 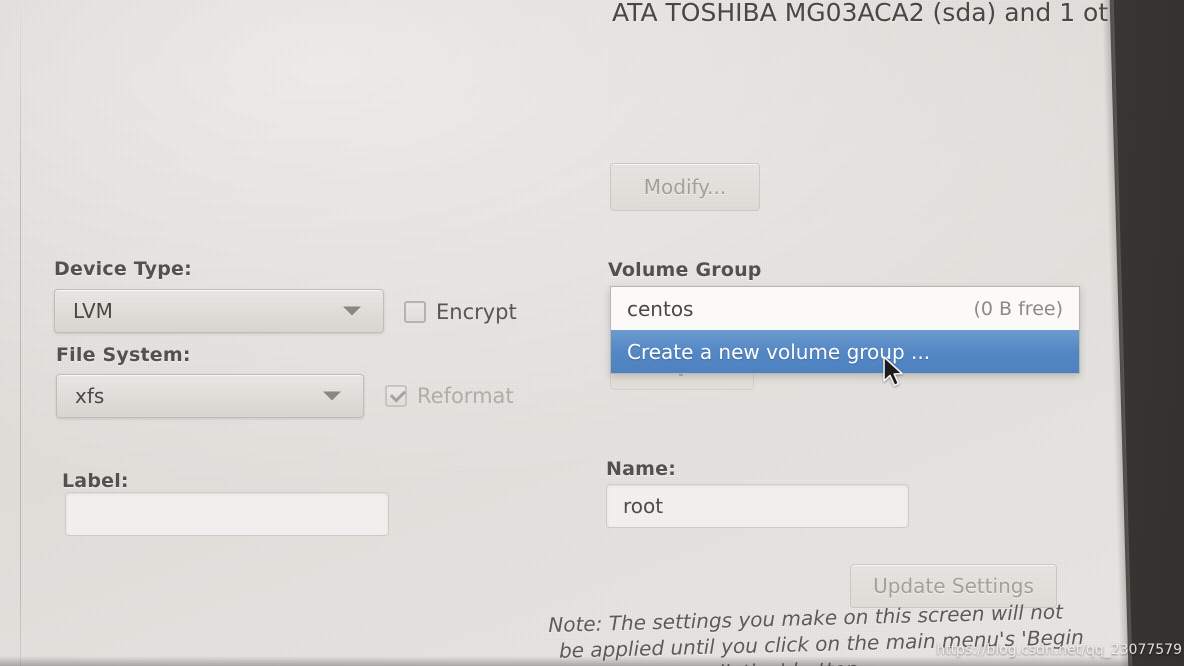 What do you see at coordinates (660, 308) in the screenshot?
I see `volume-group-option-name: centos` at bounding box center [660, 308].